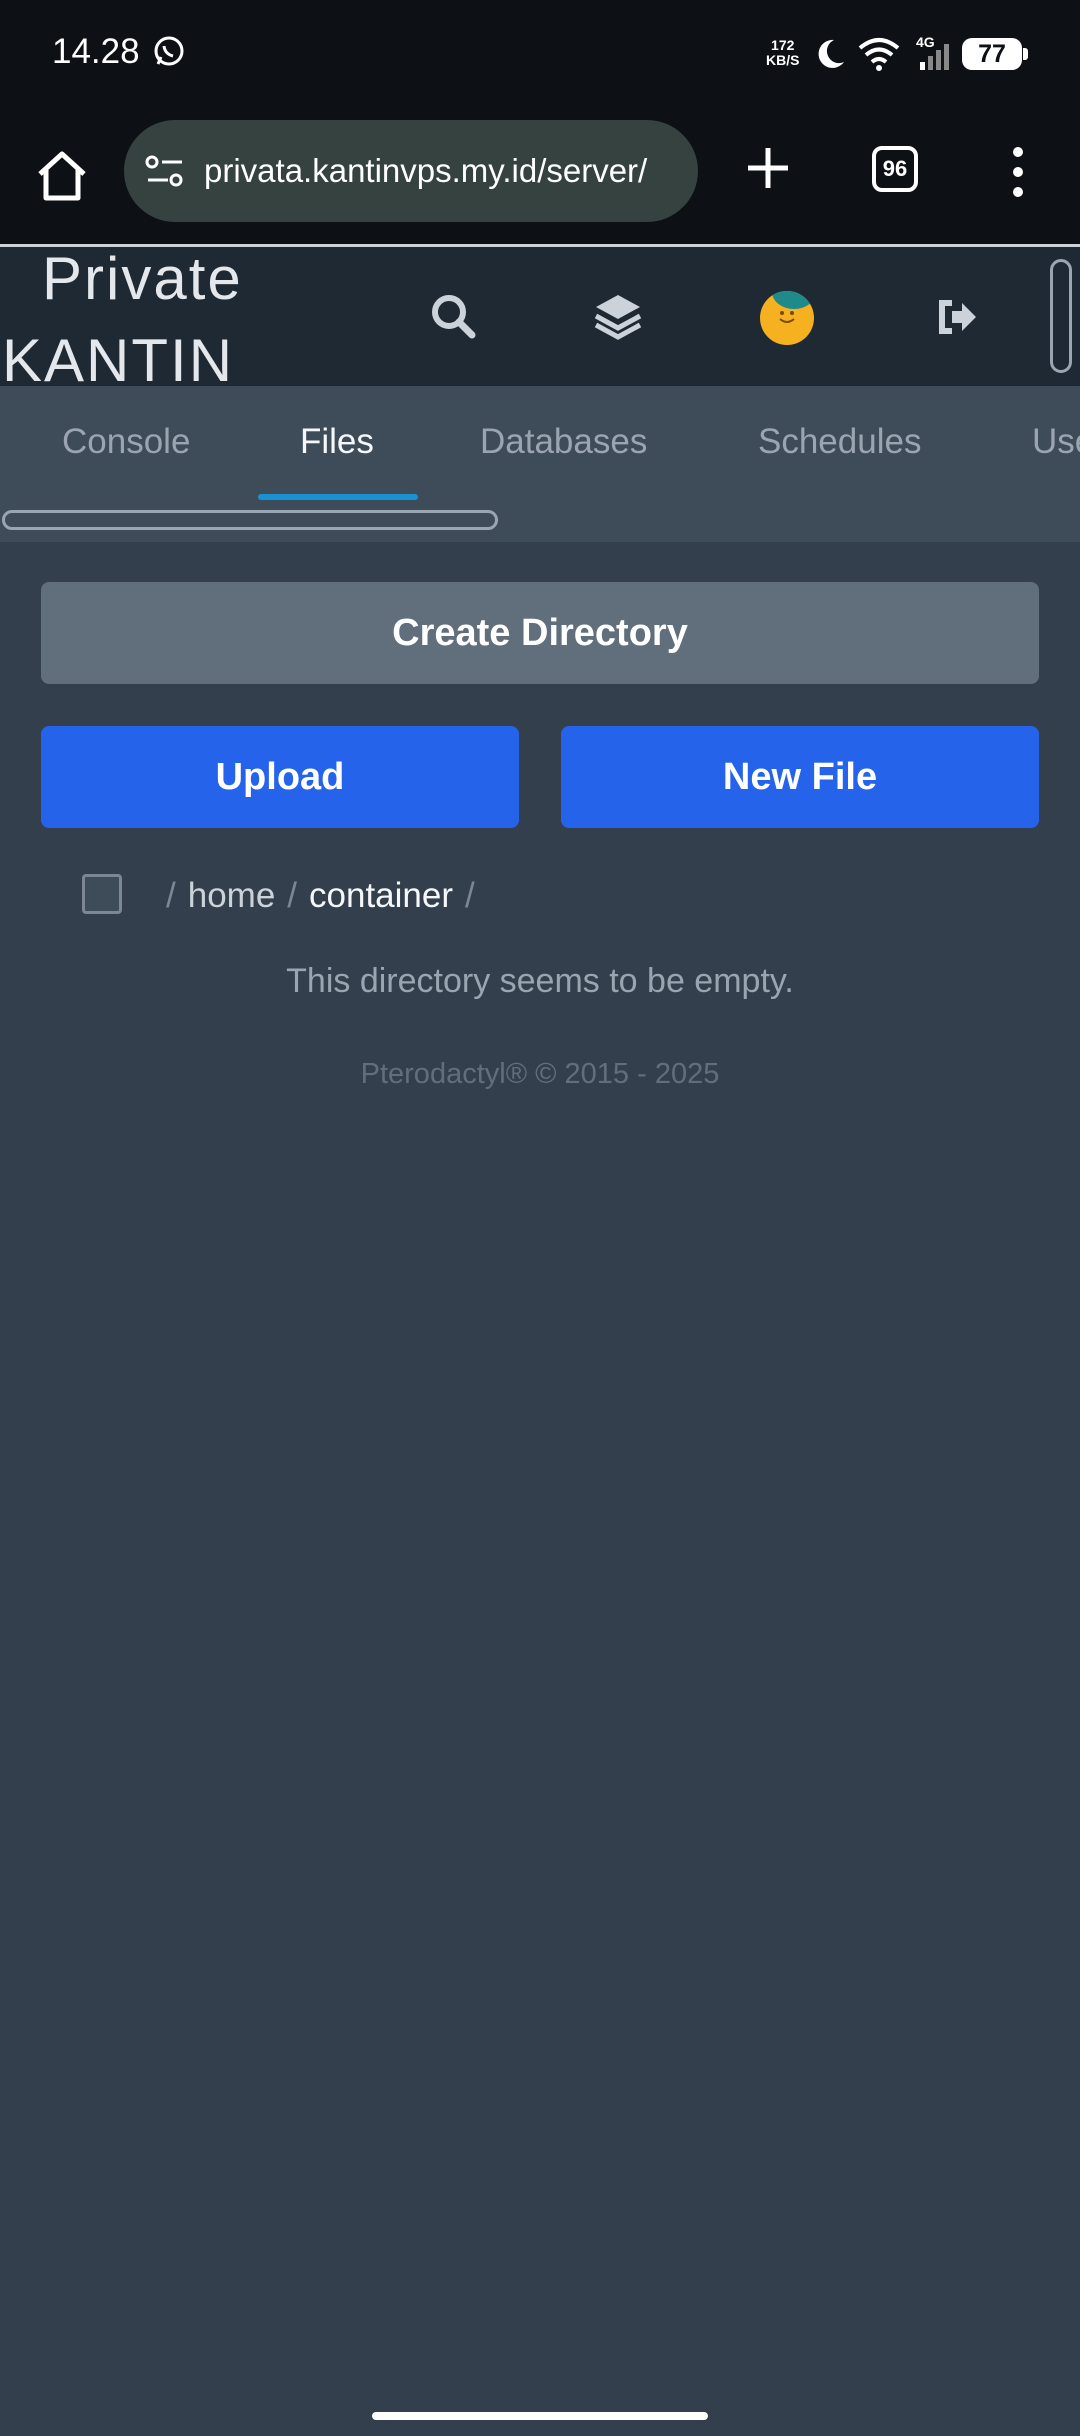  Describe the element at coordinates (540, 464) in the screenshot. I see `server-nav-tabs: Console Files Databases Schedules Use` at that location.